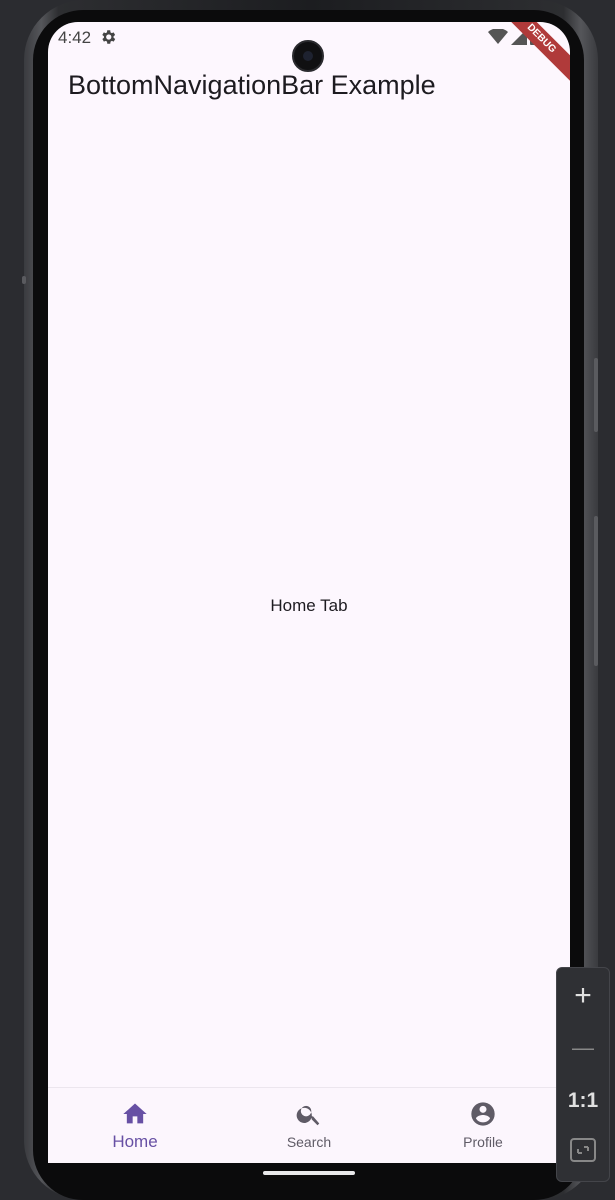 The height and width of the screenshot is (1200, 615). What do you see at coordinates (309, 1114) in the screenshot?
I see `search-icon` at bounding box center [309, 1114].